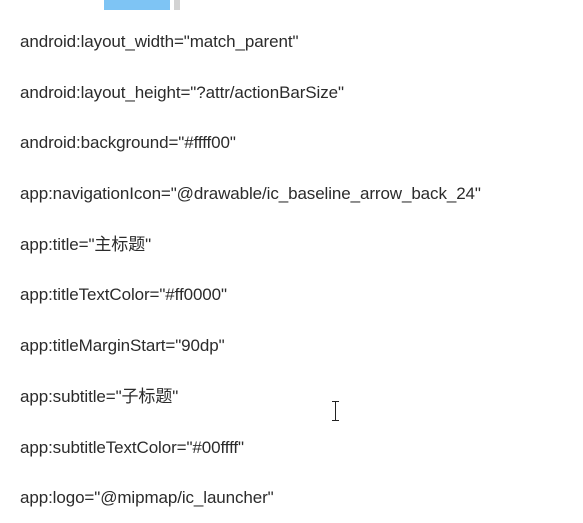  I want to click on attr-line-title: app:title="主标题", so click(86, 244).